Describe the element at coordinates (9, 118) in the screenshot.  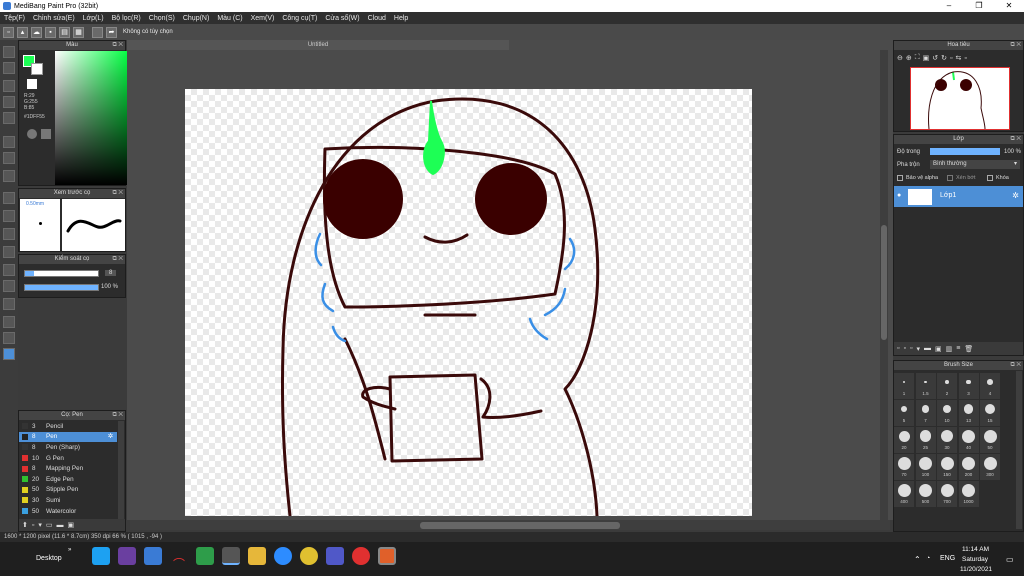
I see `tool-fill-icon` at that location.